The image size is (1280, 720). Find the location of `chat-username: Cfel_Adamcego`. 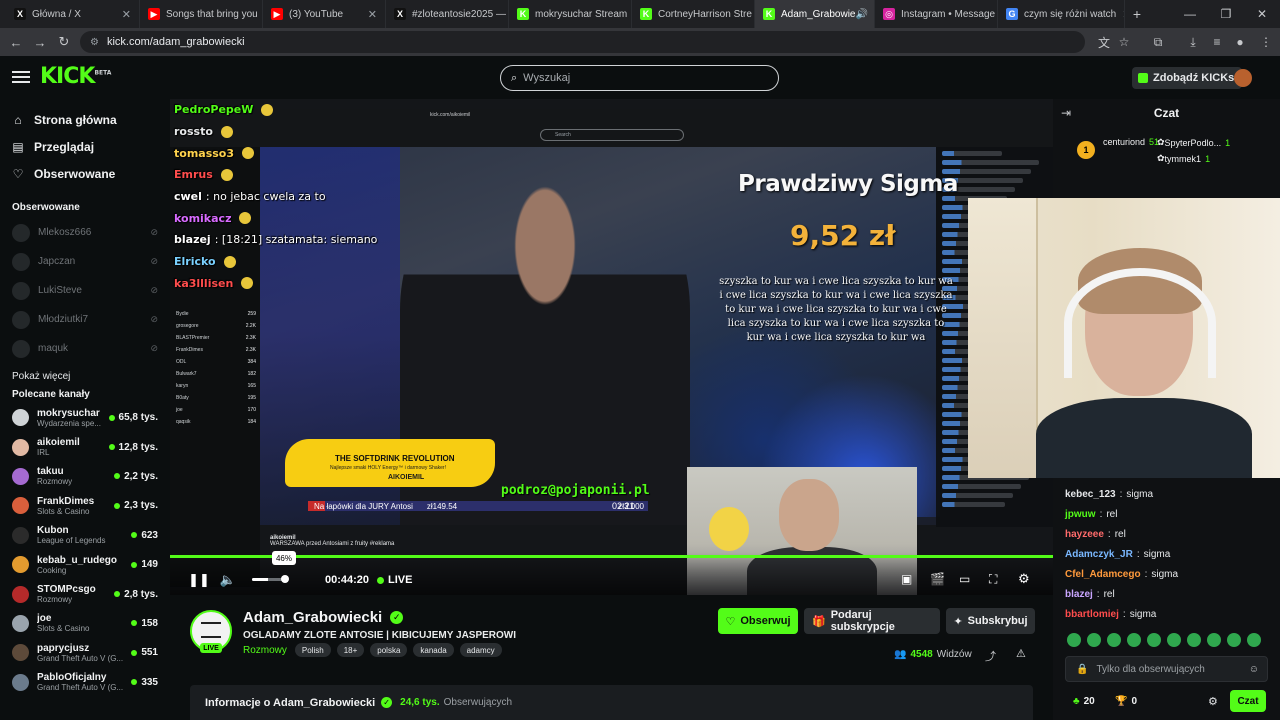

chat-username: Cfel_Adamcego is located at coordinates (1103, 574).